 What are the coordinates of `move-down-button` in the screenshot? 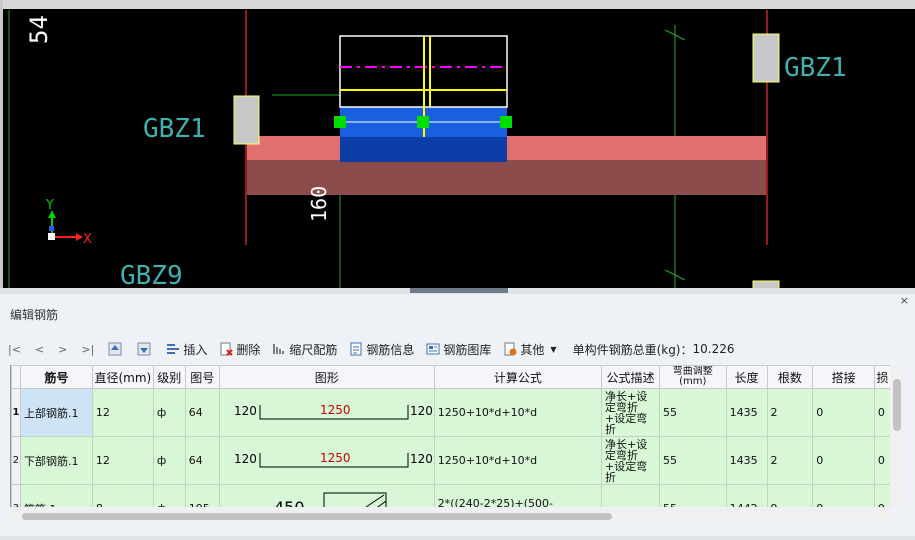 It's located at (145, 349).